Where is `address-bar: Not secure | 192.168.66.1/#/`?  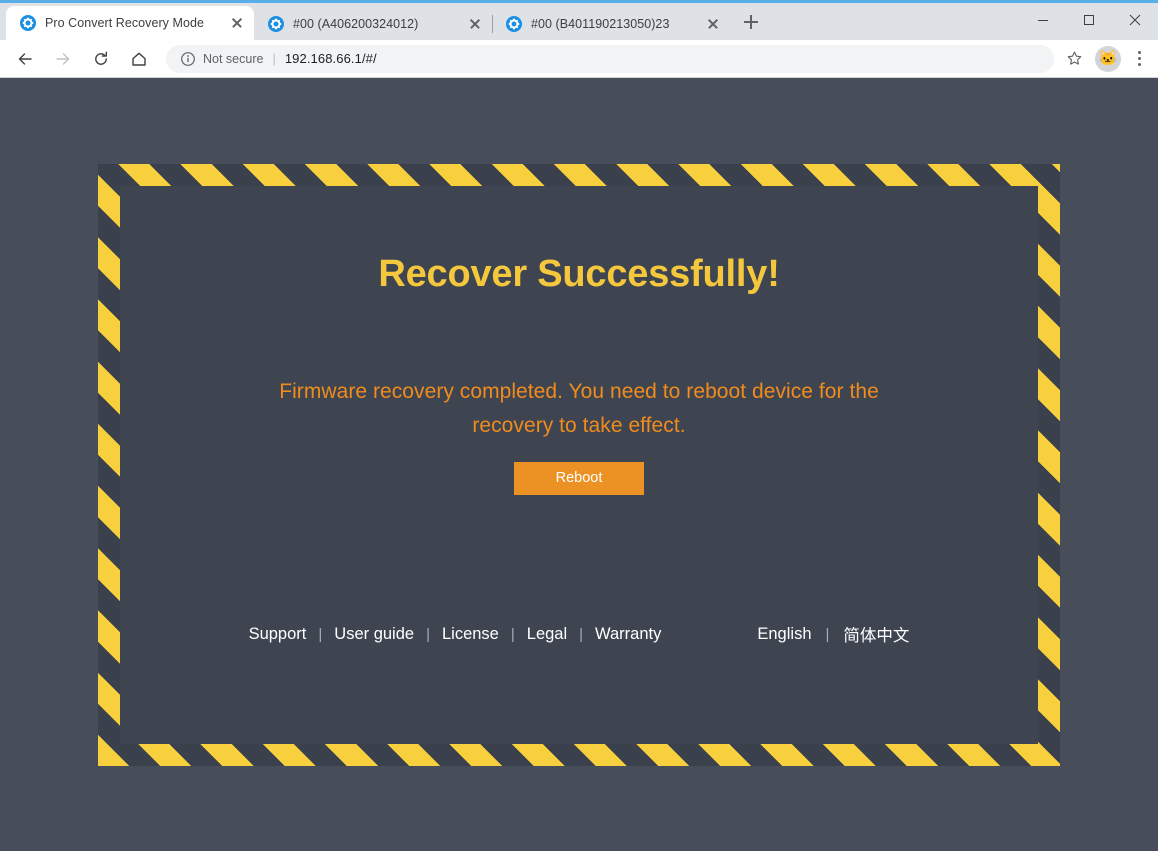 address-bar: Not secure | 192.168.66.1/#/ is located at coordinates (610, 58).